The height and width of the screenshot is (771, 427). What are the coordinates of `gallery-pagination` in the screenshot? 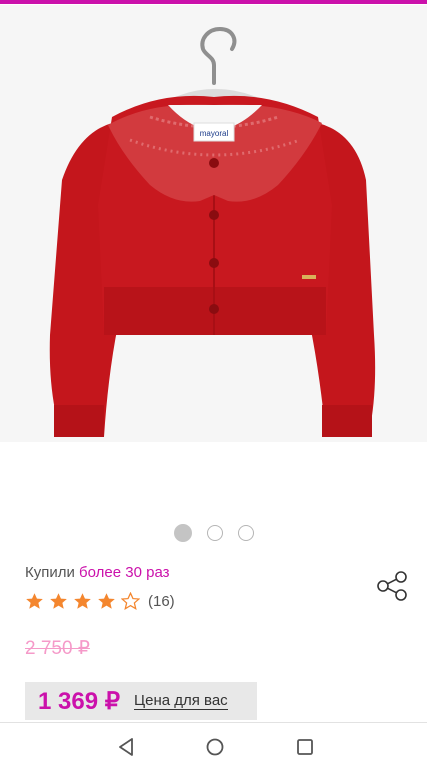 It's located at (213, 533).